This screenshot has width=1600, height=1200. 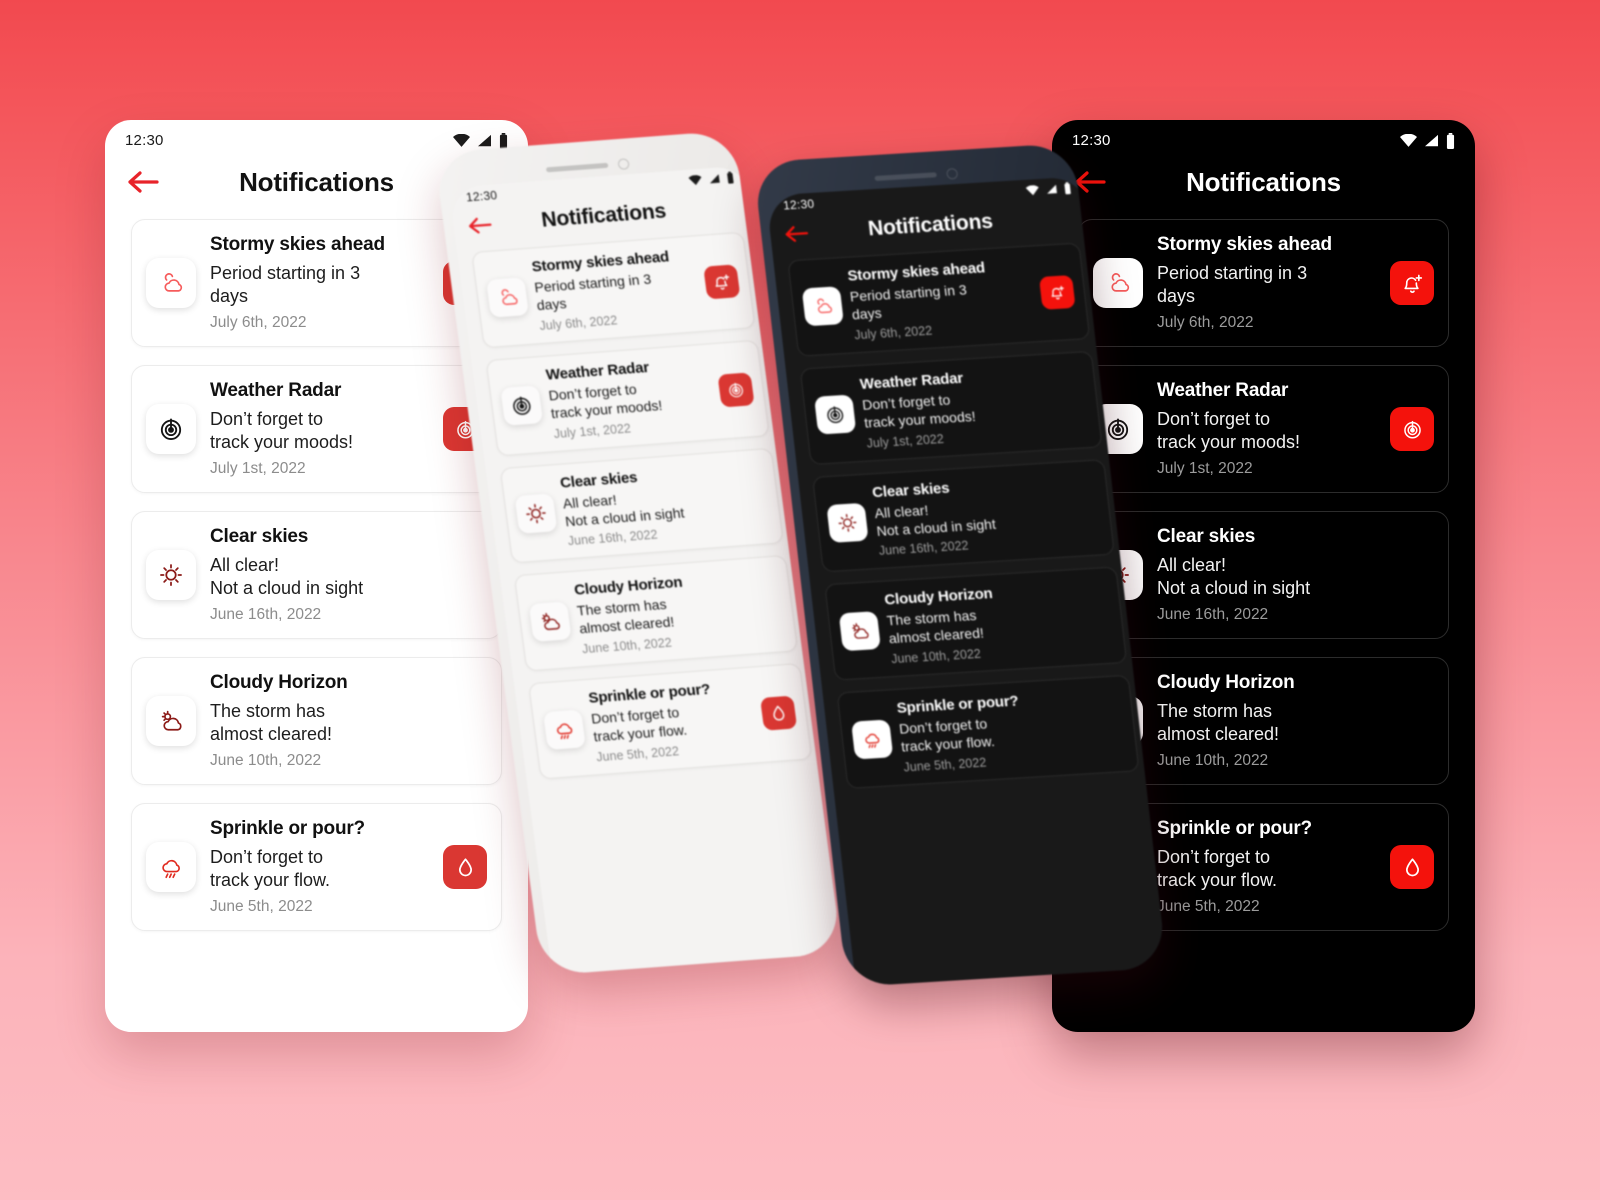 I want to click on speaker-grille-icon, so click(x=576, y=167).